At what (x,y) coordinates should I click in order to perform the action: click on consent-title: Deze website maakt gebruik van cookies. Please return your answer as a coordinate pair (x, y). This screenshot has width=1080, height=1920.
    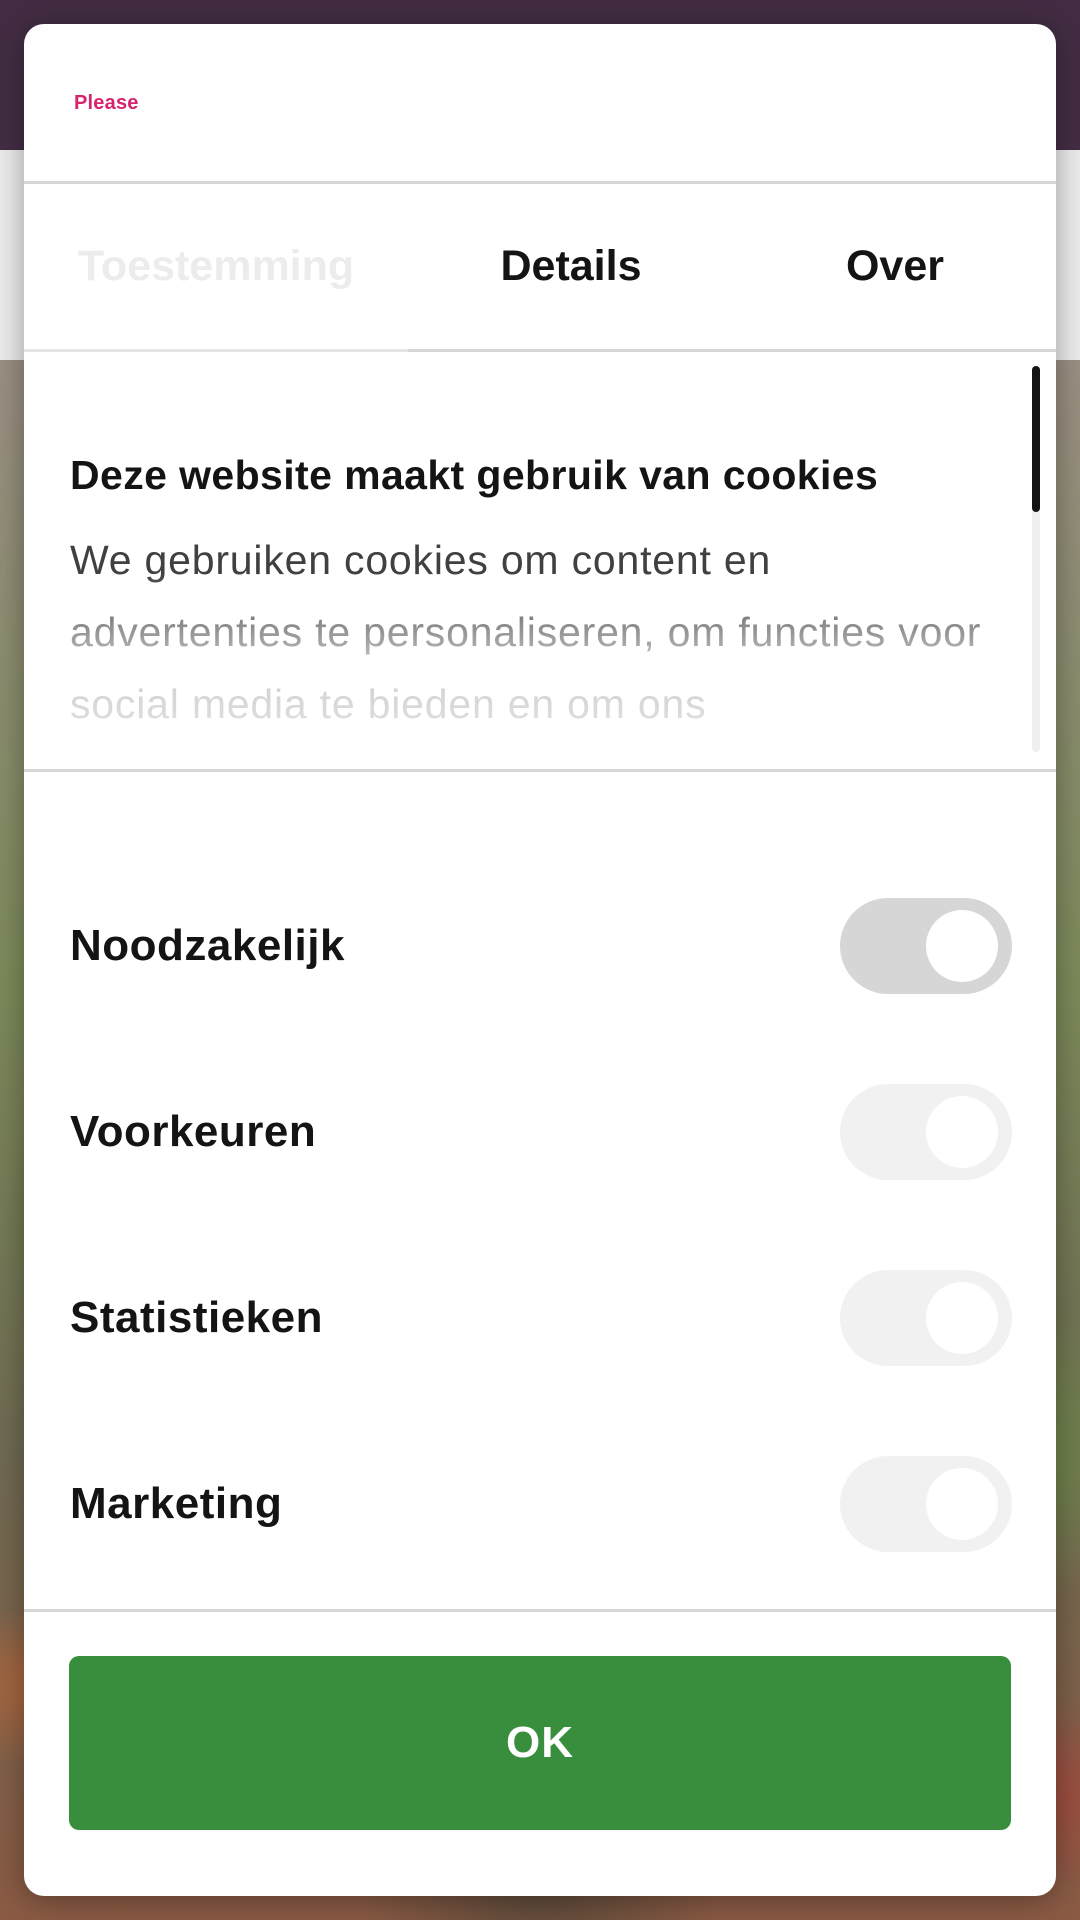
    Looking at the image, I should click on (474, 475).